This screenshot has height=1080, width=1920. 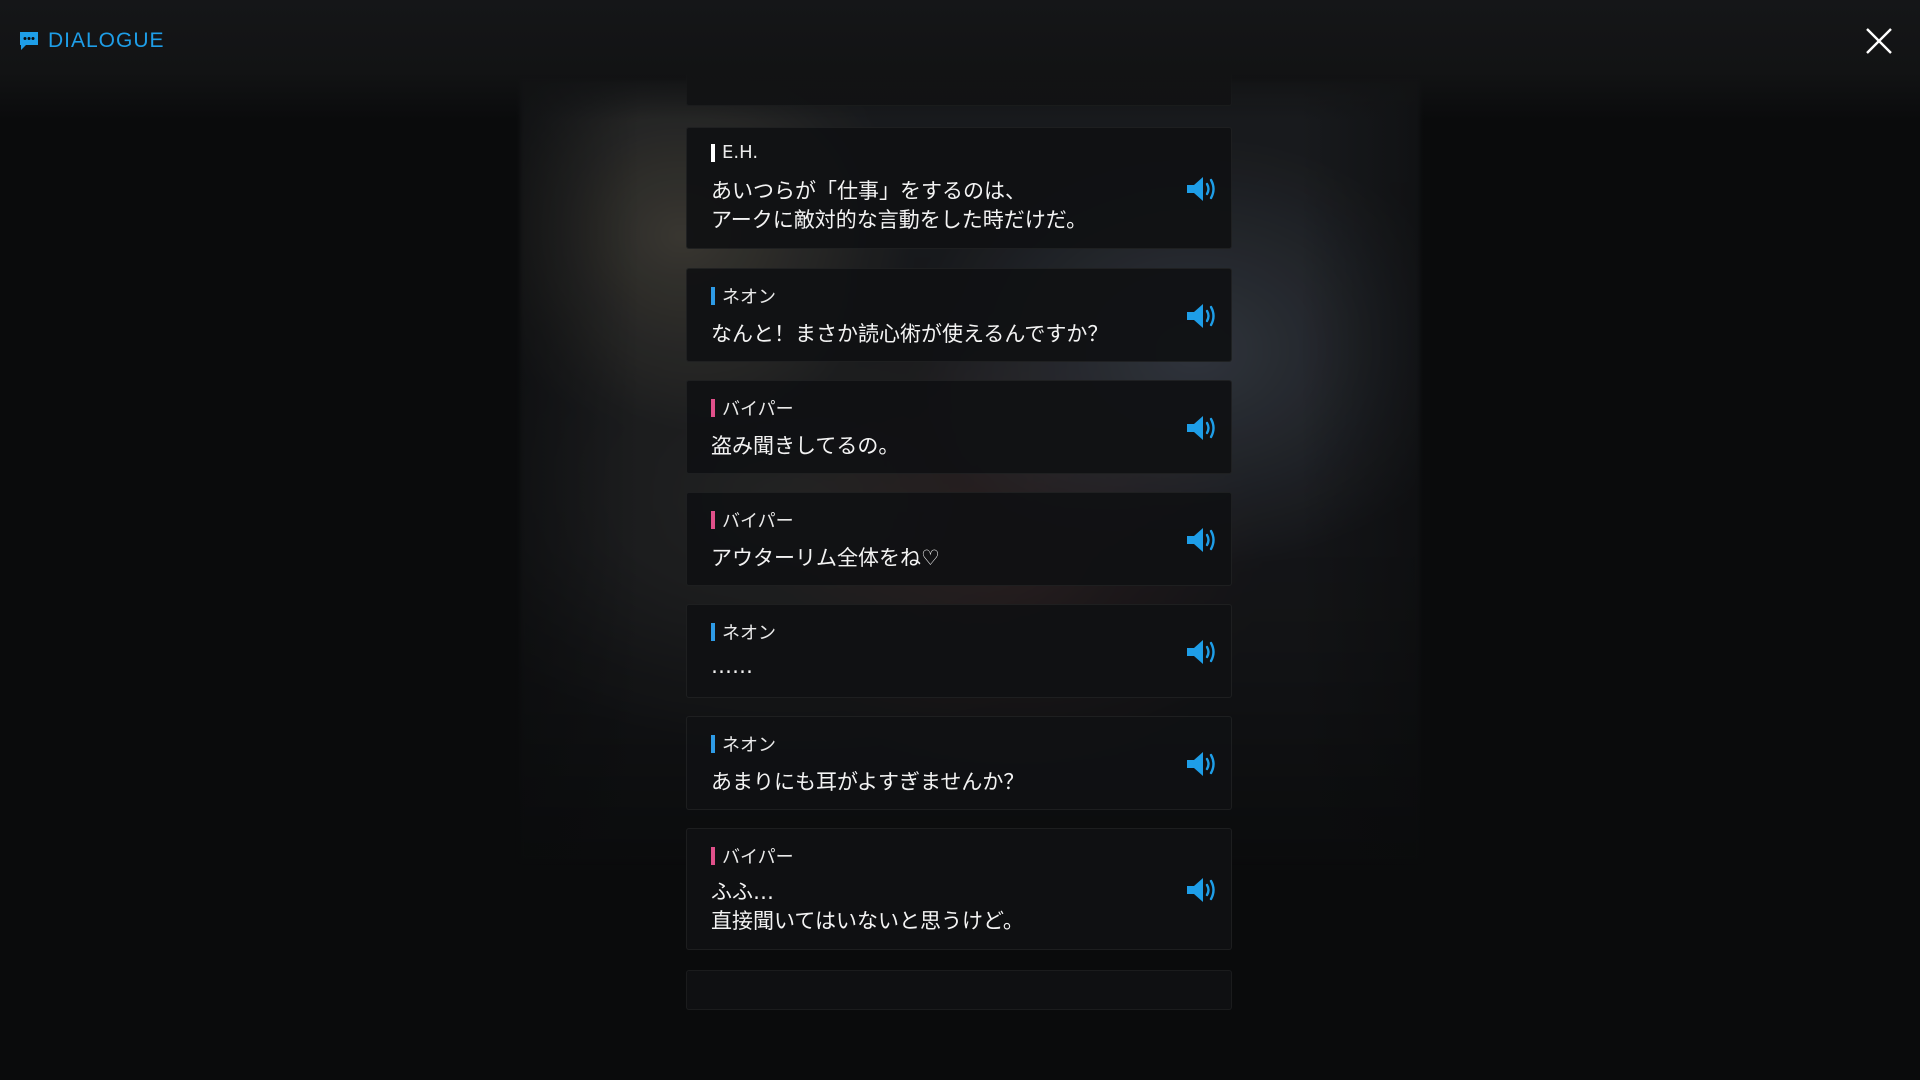 I want to click on dialogue-card: バイパー 盗み聞きしてるの。, so click(x=959, y=427).